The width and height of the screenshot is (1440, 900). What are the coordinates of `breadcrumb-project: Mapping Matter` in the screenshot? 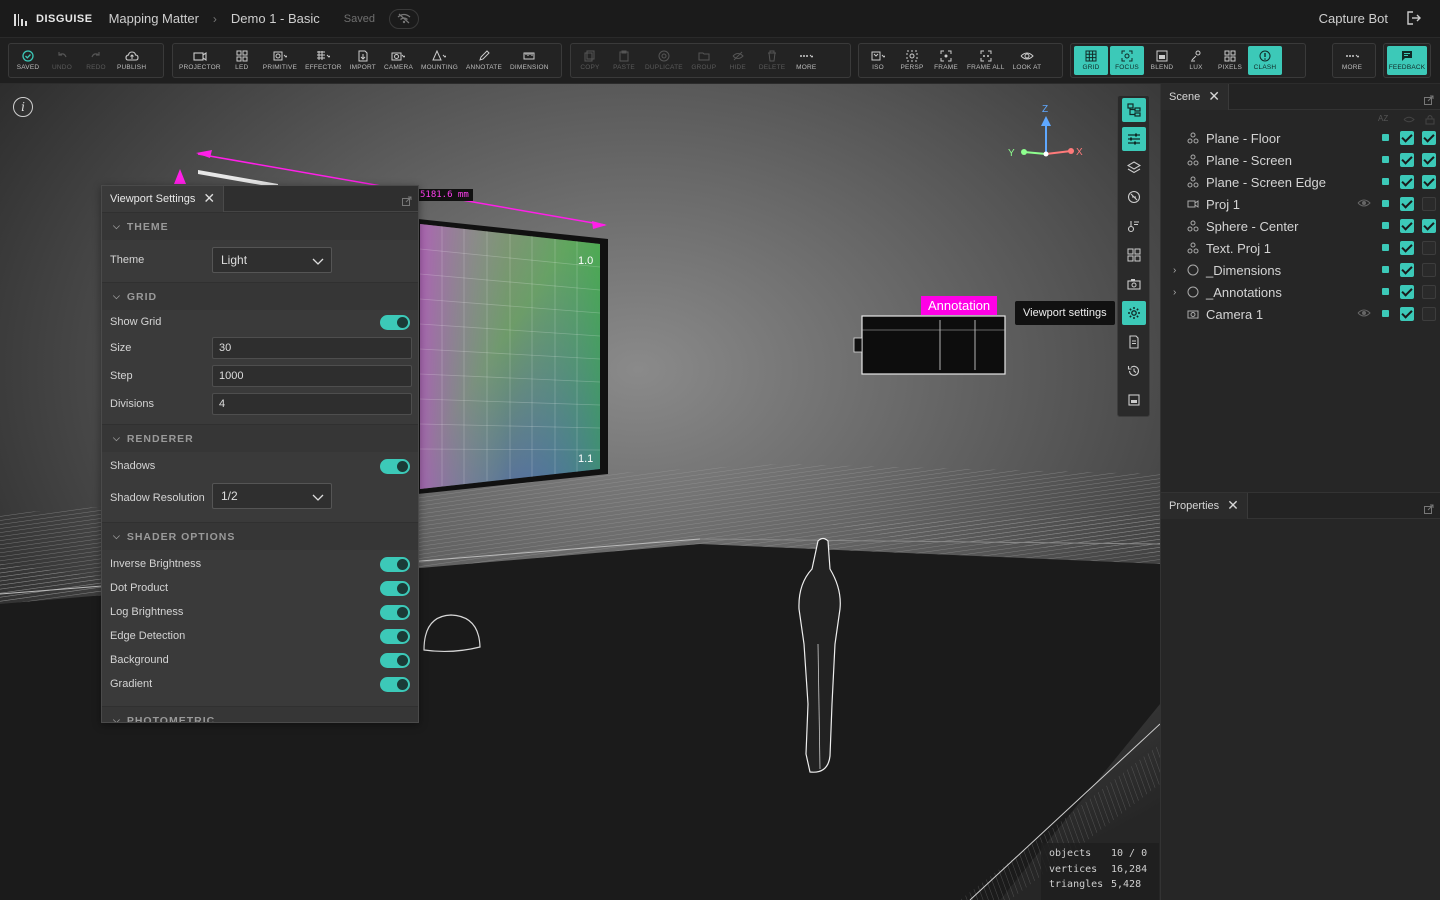 It's located at (154, 18).